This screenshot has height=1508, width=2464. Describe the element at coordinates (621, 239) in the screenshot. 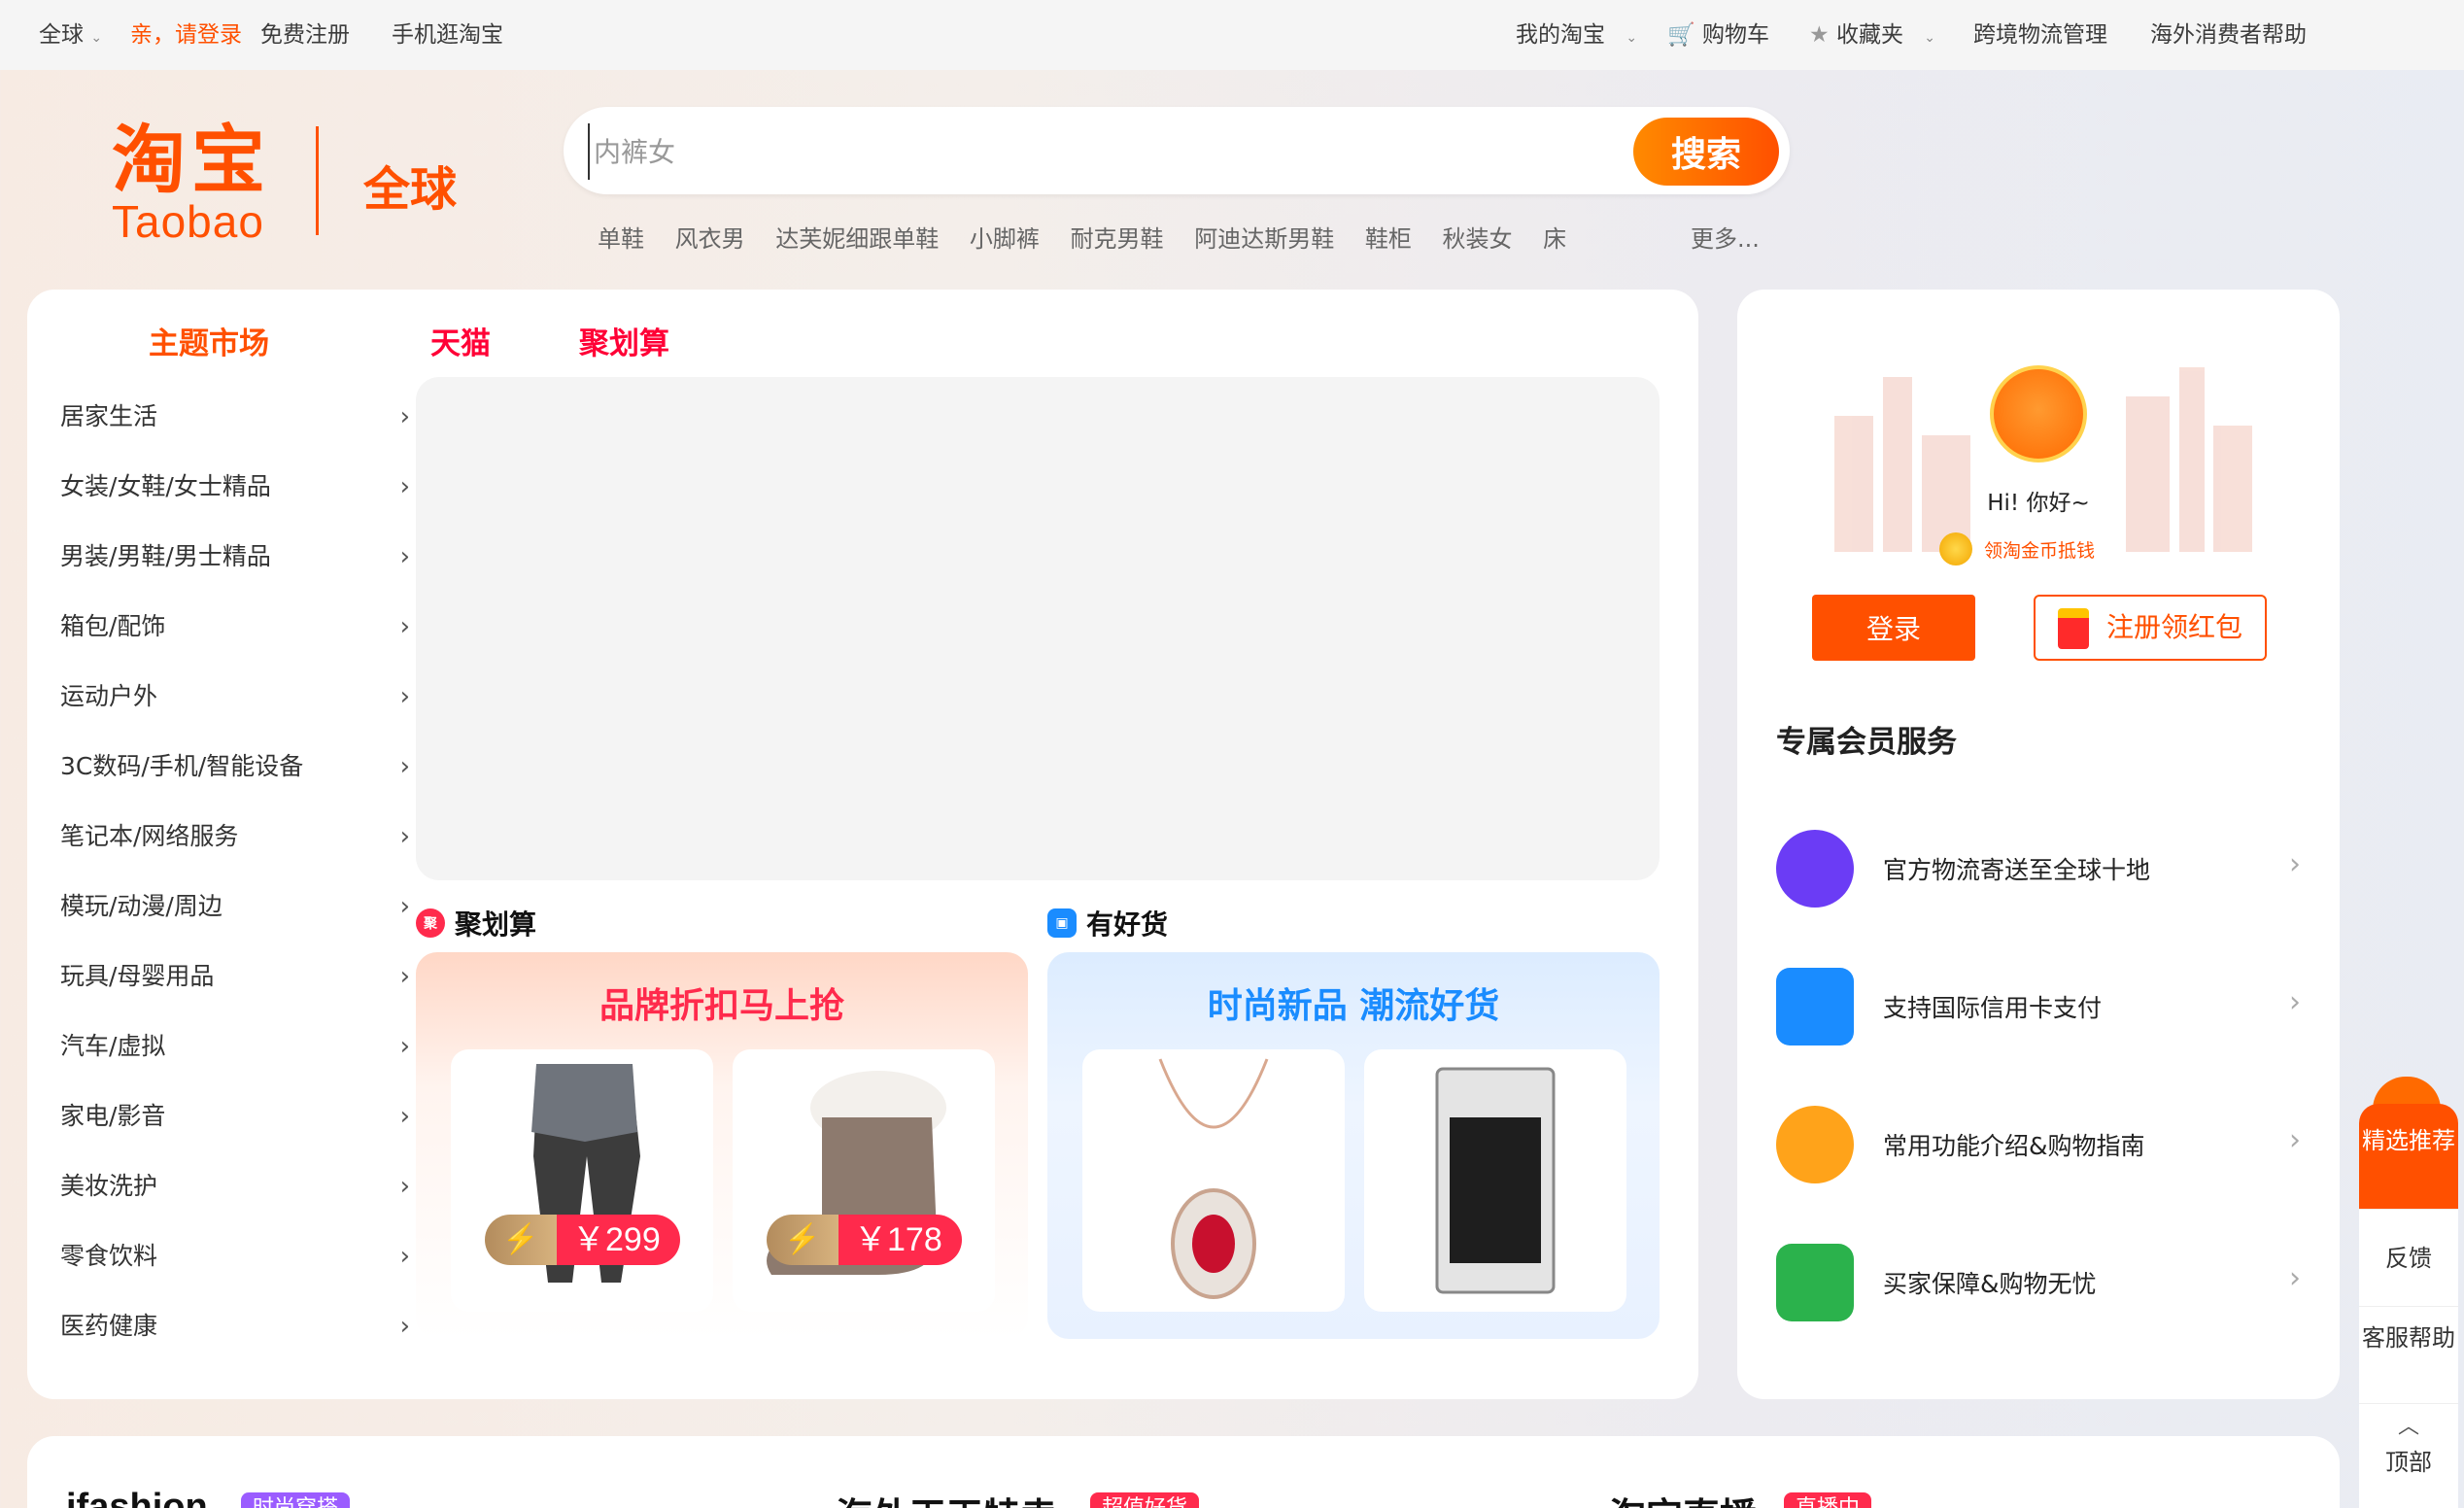

I see `hot-word: 单鞋` at that location.